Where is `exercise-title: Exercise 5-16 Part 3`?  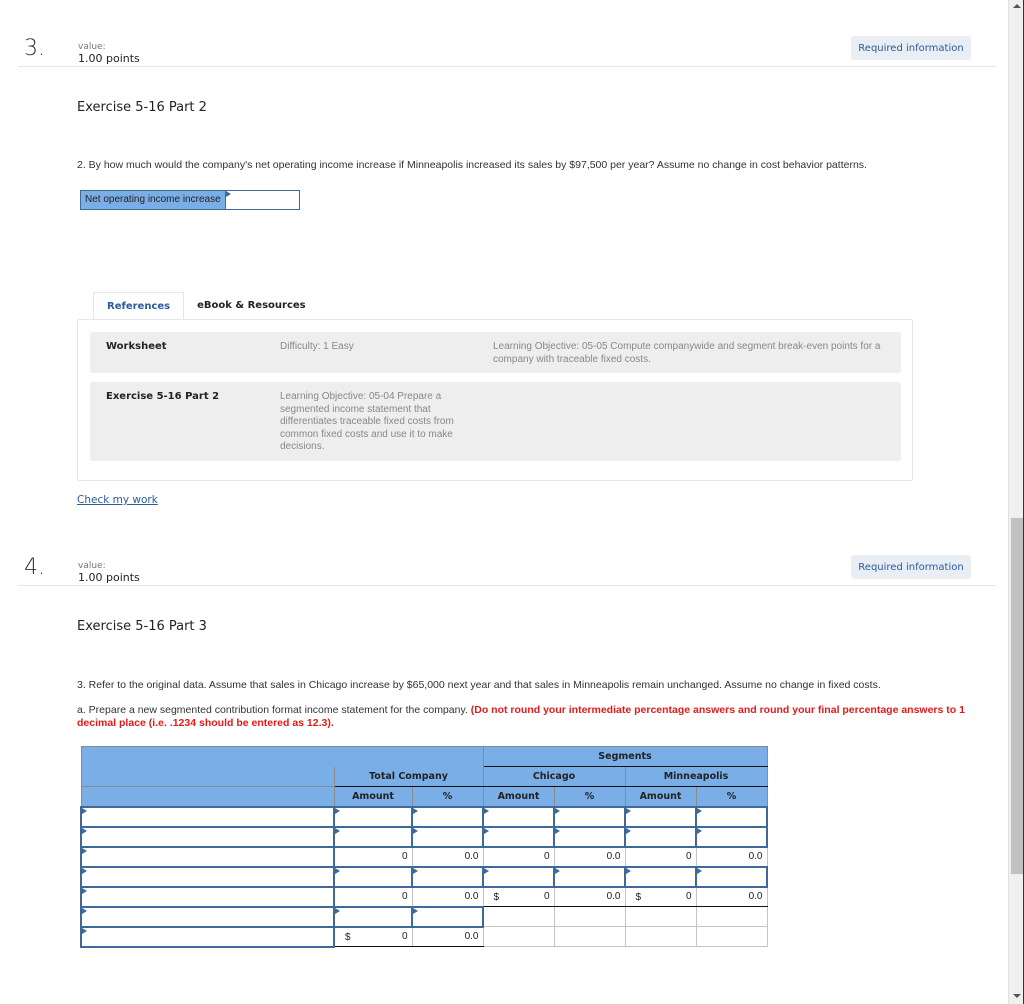
exercise-title: Exercise 5-16 Part 3 is located at coordinates (142, 626).